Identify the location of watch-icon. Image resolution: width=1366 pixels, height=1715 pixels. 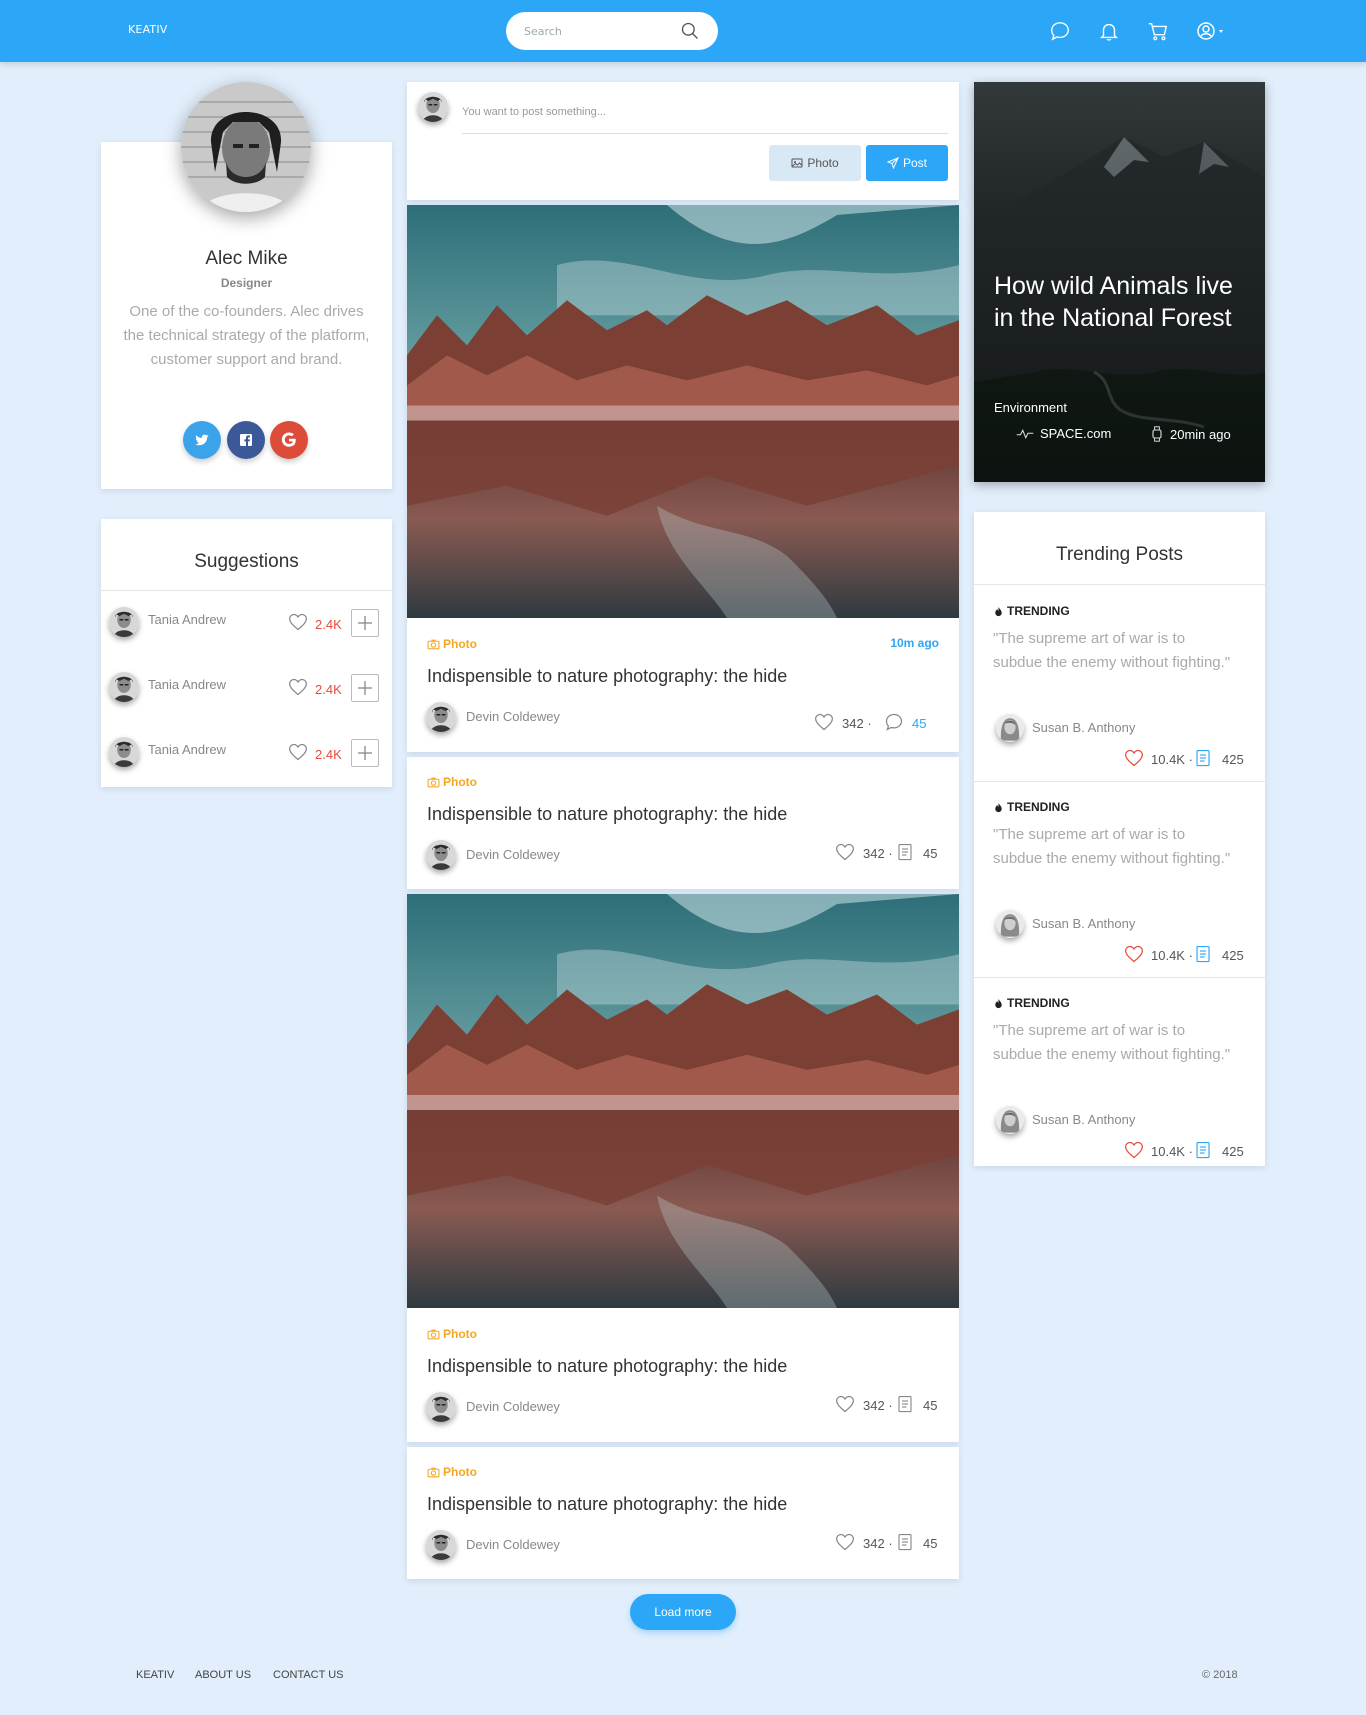
(1157, 434).